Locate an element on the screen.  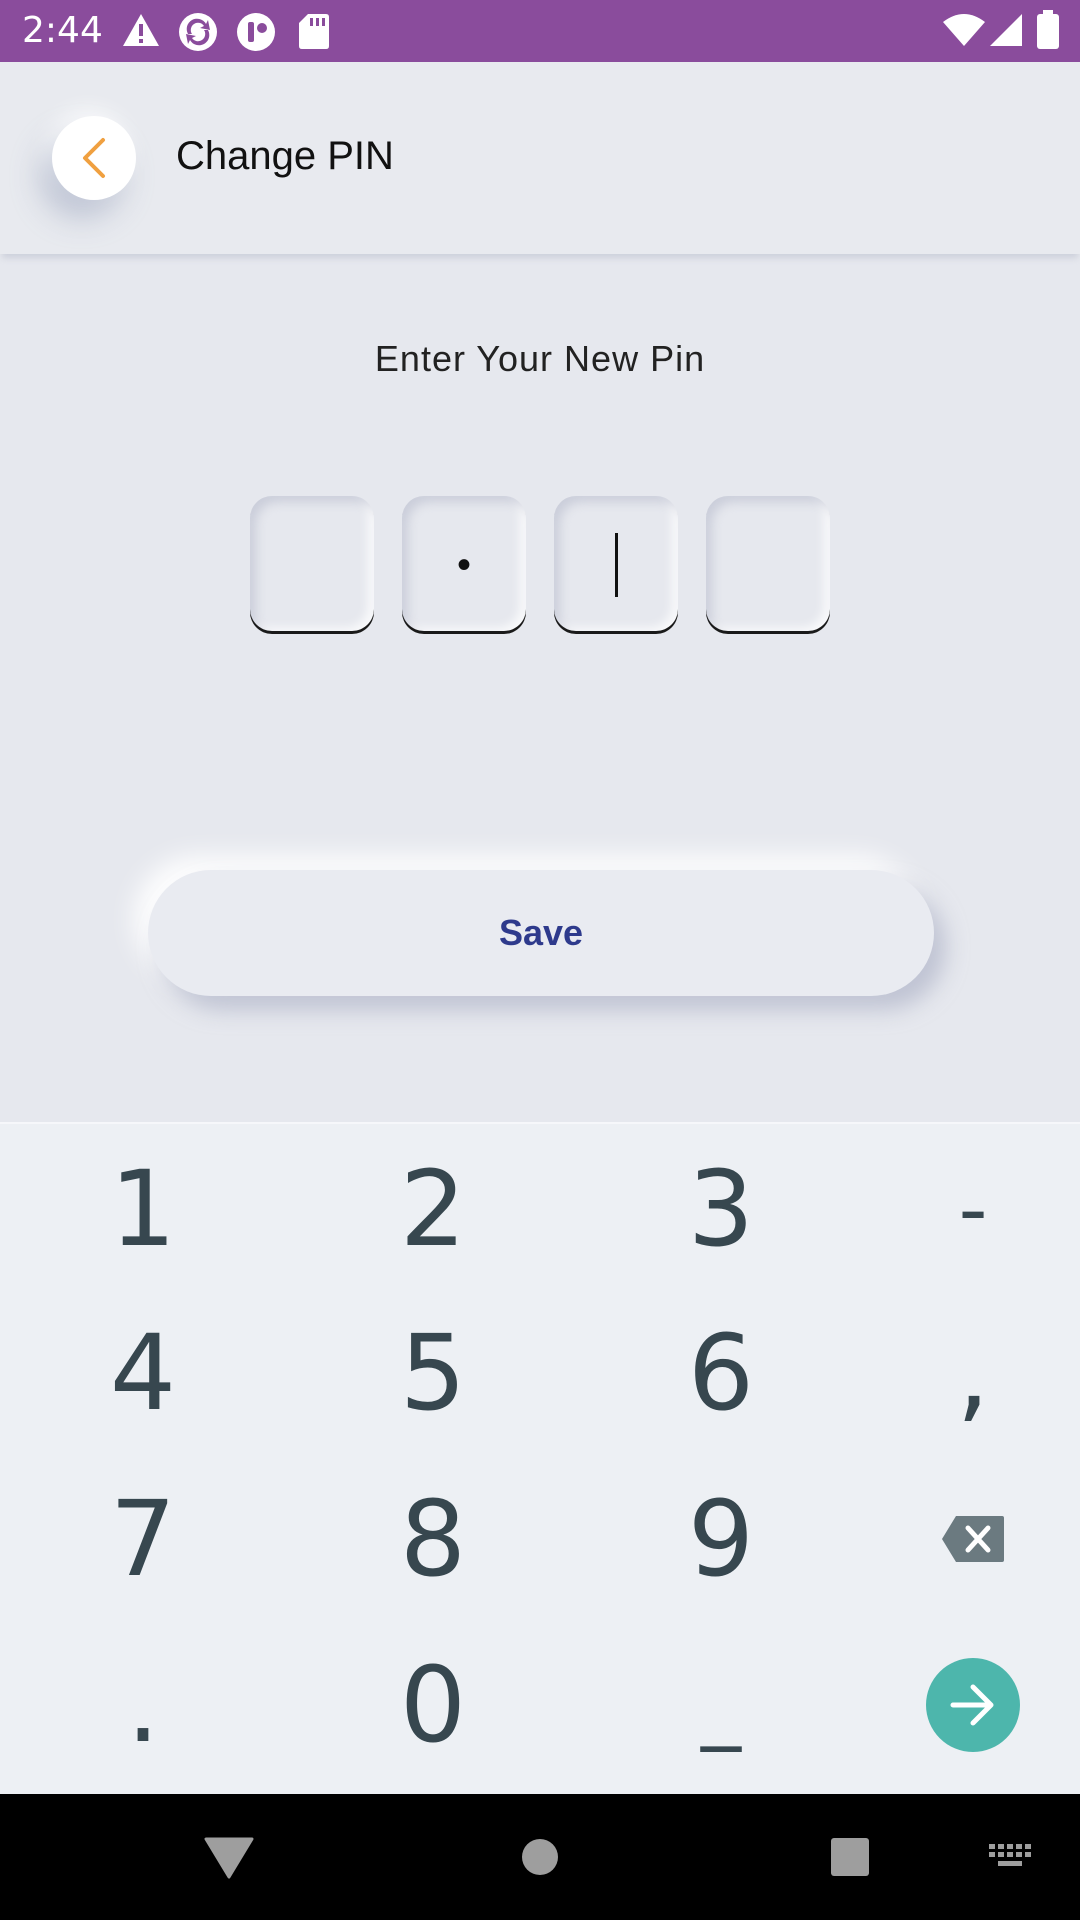
key-label: _ is located at coordinates (721, 1705).